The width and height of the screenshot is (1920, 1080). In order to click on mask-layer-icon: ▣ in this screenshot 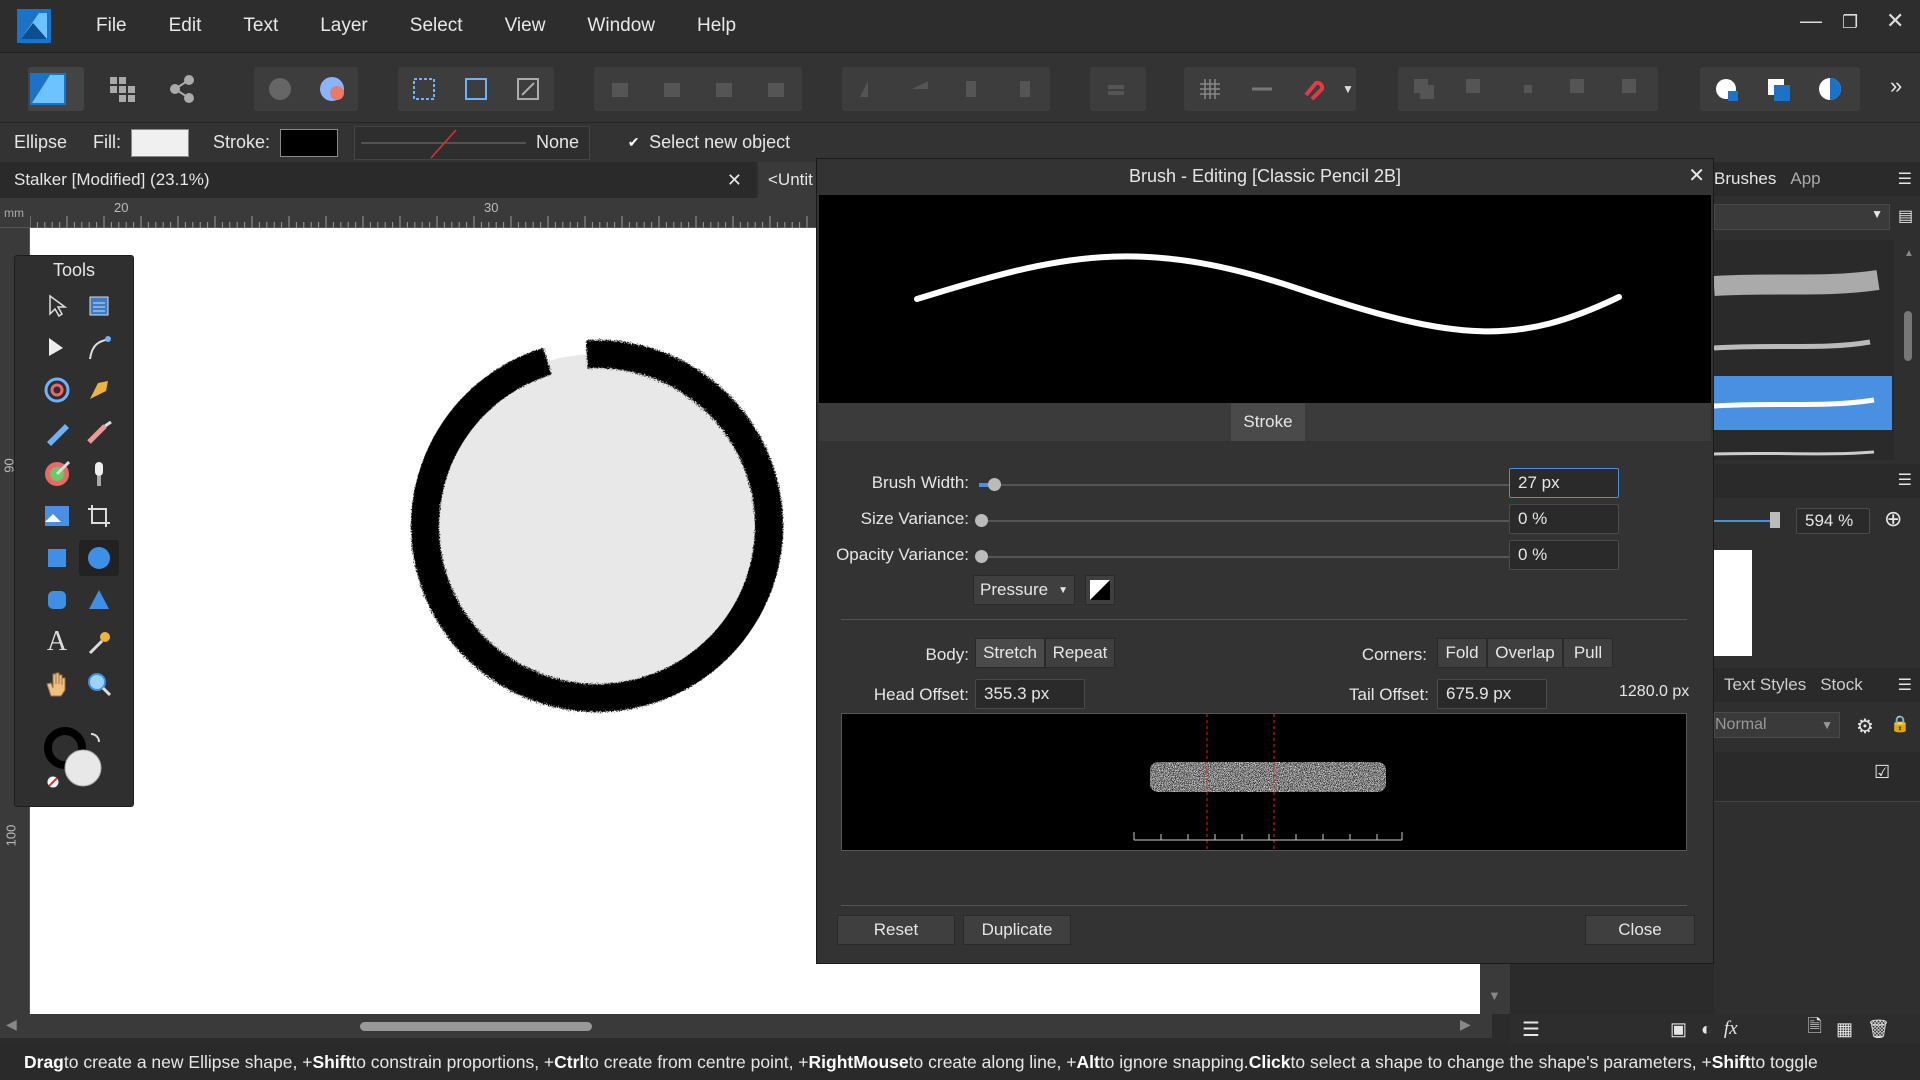, I will do `click(1678, 1029)`.